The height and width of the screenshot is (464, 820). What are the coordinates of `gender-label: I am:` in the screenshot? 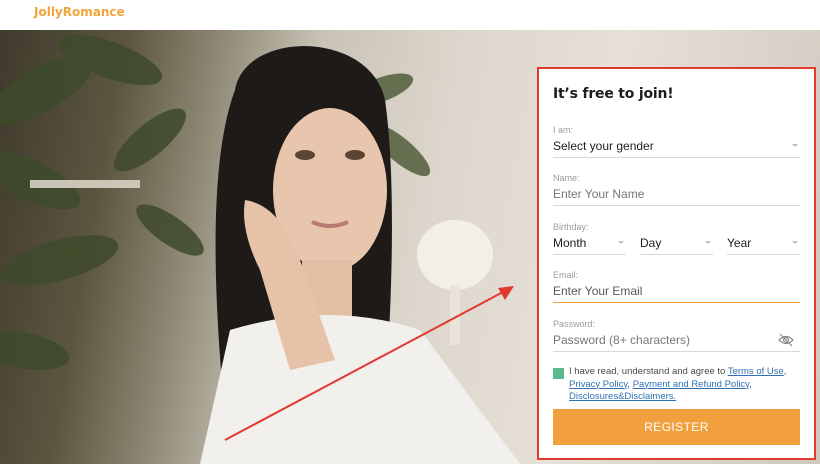 It's located at (563, 130).